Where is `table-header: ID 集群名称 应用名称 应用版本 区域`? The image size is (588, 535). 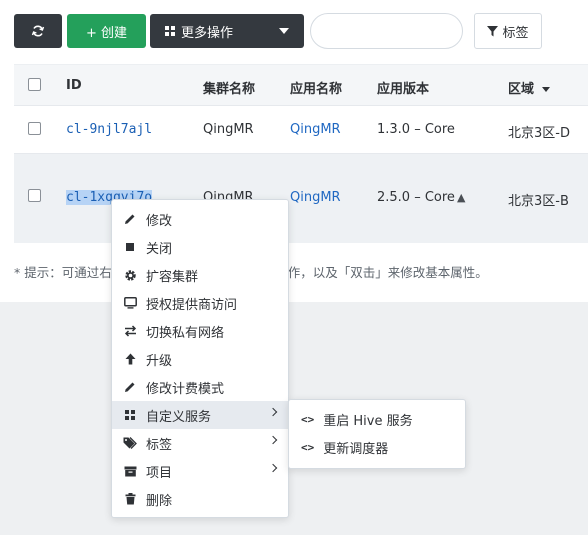 table-header: ID 集群名称 应用名称 应用版本 区域 is located at coordinates (301, 84).